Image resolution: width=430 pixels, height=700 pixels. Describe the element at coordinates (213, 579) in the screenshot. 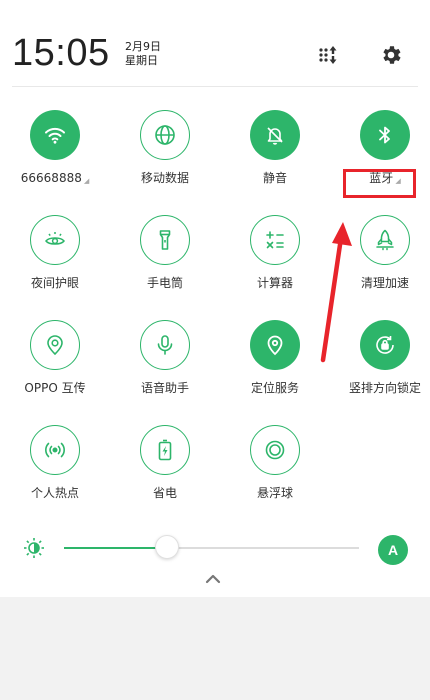

I see `collapse-chevron-icon` at that location.